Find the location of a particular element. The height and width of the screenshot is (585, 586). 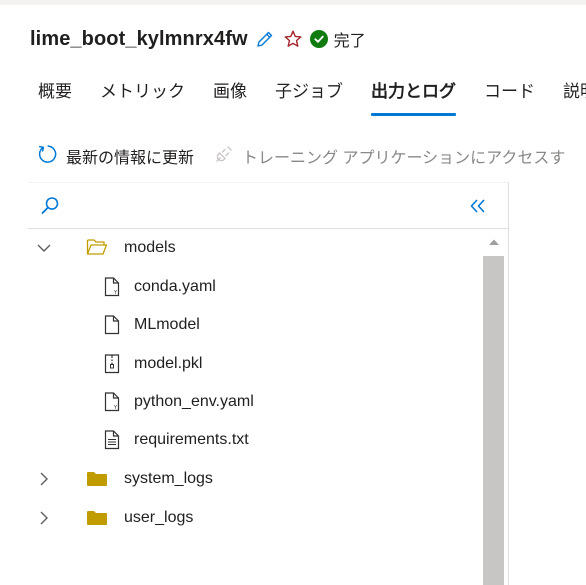

status-badge: 完了 is located at coordinates (337, 39).